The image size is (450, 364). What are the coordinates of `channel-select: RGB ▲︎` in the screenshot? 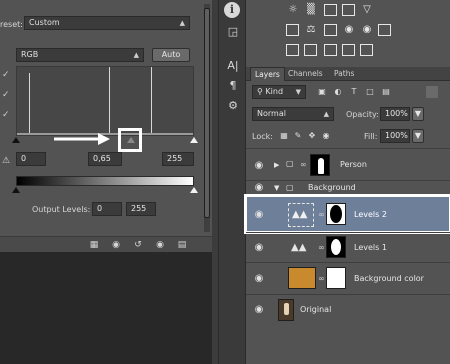 It's located at (80, 55).